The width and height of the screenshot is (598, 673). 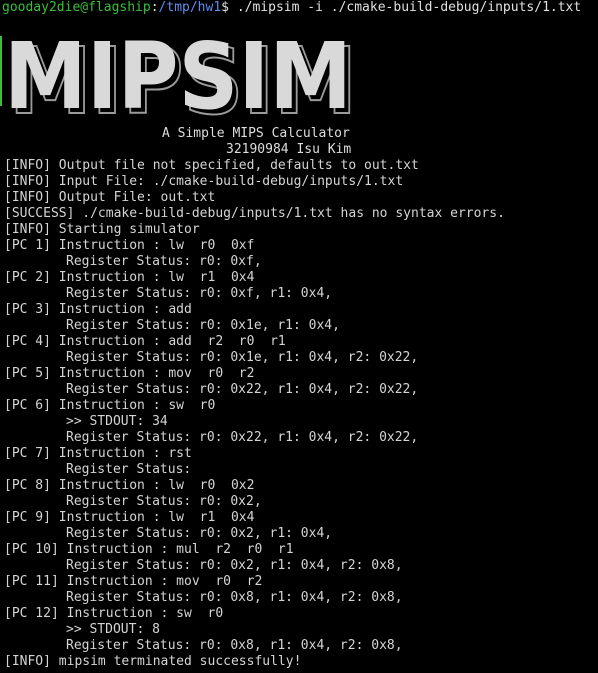 I want to click on prompt-user-host: gooday2die@flagship, so click(x=76, y=7).